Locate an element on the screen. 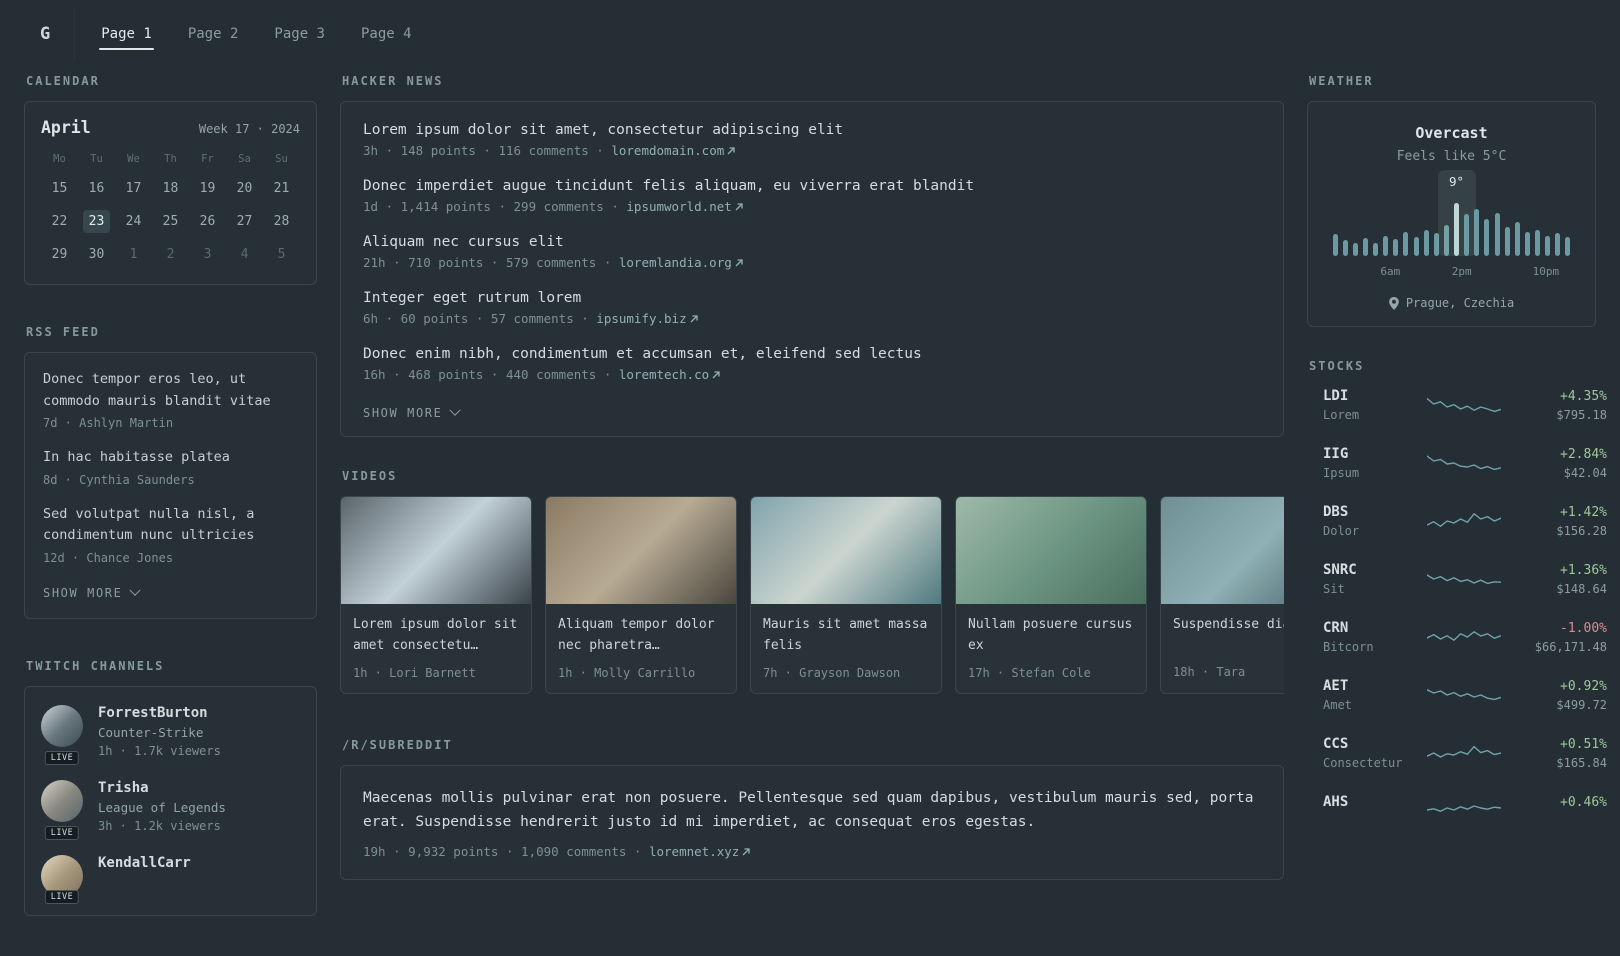 The height and width of the screenshot is (956, 1620). calendar-day: 19 is located at coordinates (207, 188).